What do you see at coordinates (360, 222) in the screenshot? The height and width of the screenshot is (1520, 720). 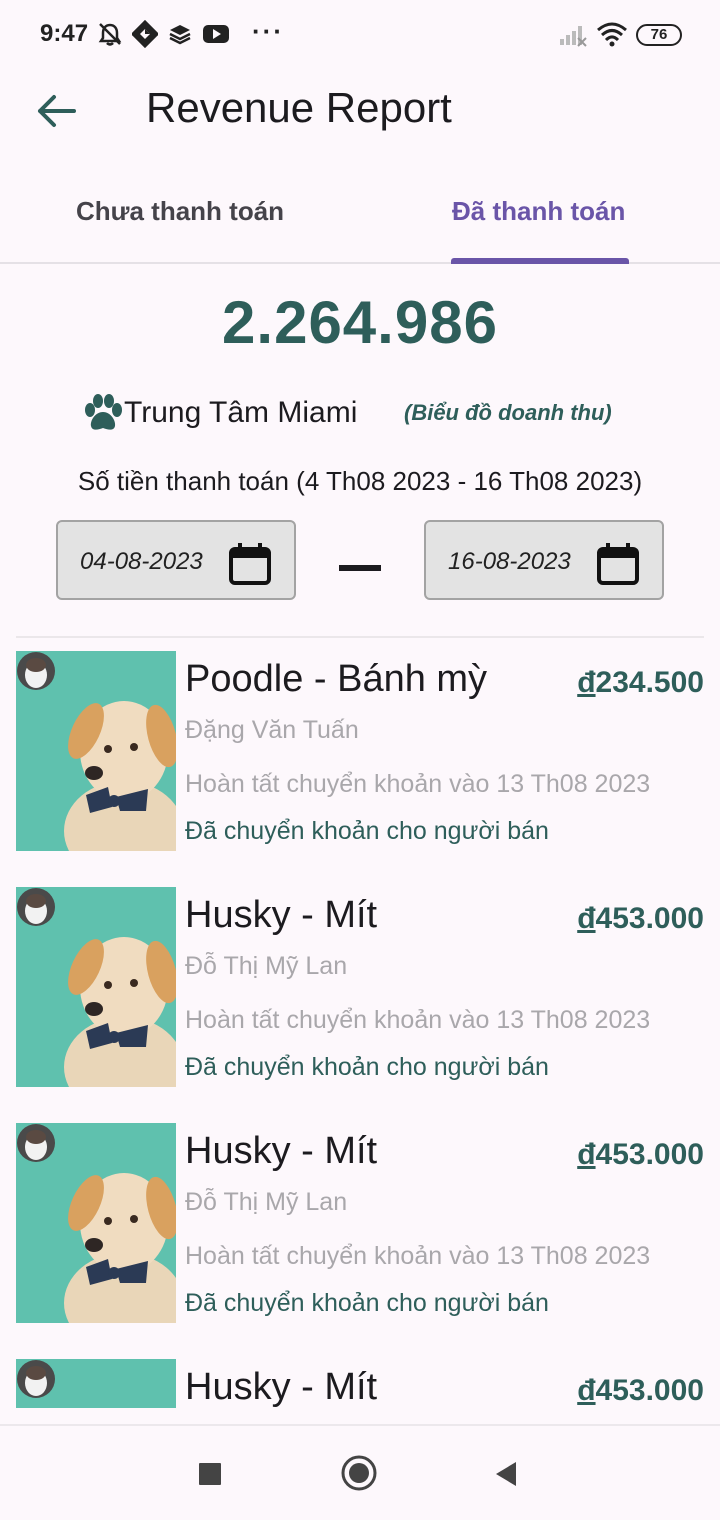 I see `tab-bar: Chưa thanh toán Đã thanh toán` at bounding box center [360, 222].